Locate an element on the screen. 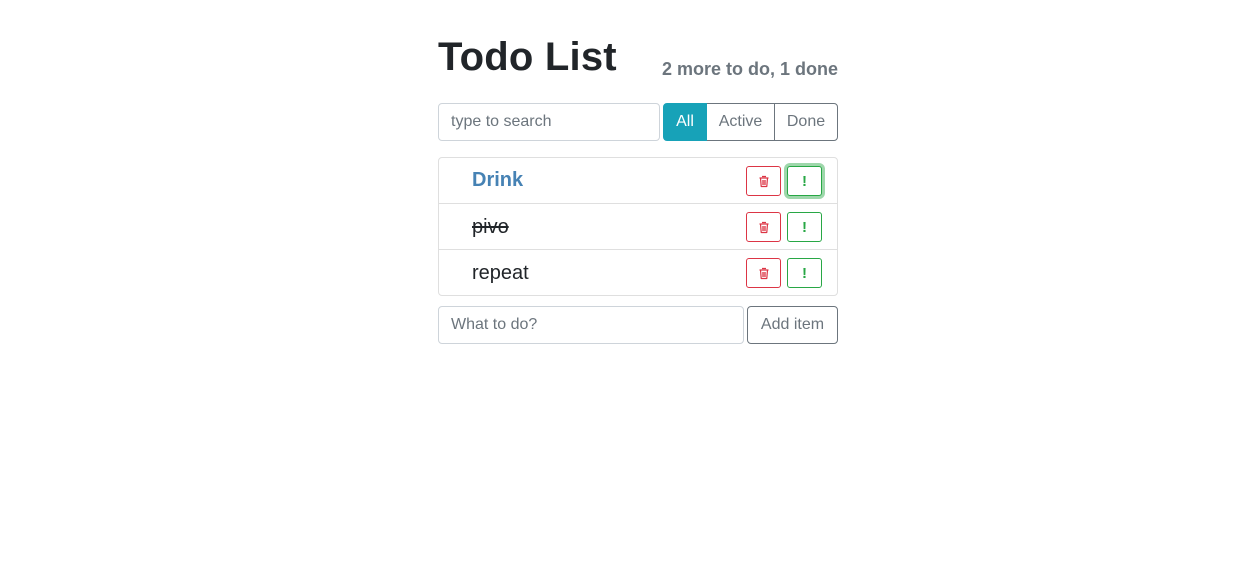 This screenshot has height=566, width=1256. add-item-button: Add item is located at coordinates (792, 325).